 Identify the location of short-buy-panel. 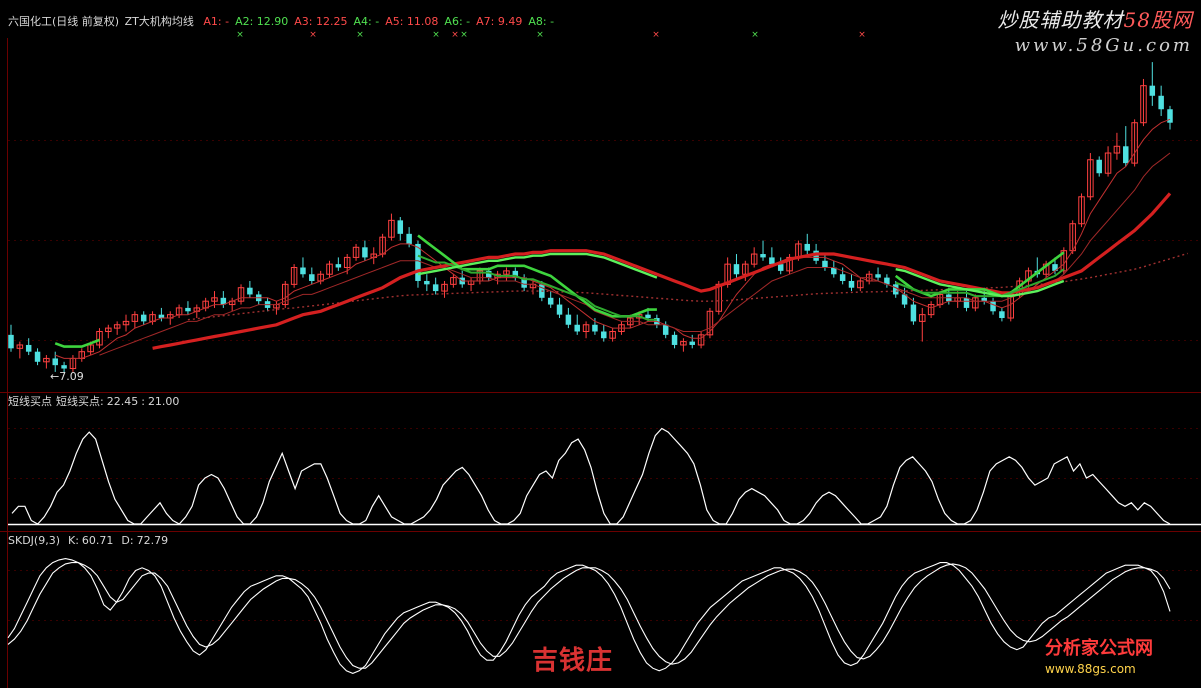
(604, 476).